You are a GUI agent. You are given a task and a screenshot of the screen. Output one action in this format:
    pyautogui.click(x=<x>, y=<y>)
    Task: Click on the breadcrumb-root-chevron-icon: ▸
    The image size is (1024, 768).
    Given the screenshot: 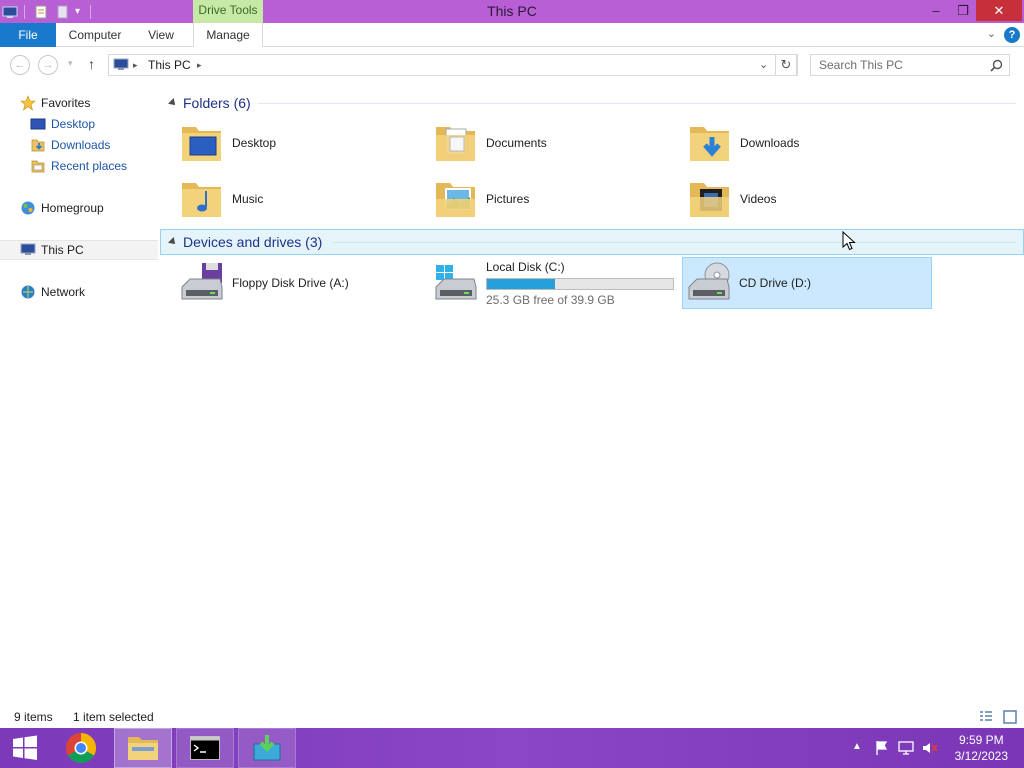 What is the action you would take?
    pyautogui.click(x=135, y=65)
    